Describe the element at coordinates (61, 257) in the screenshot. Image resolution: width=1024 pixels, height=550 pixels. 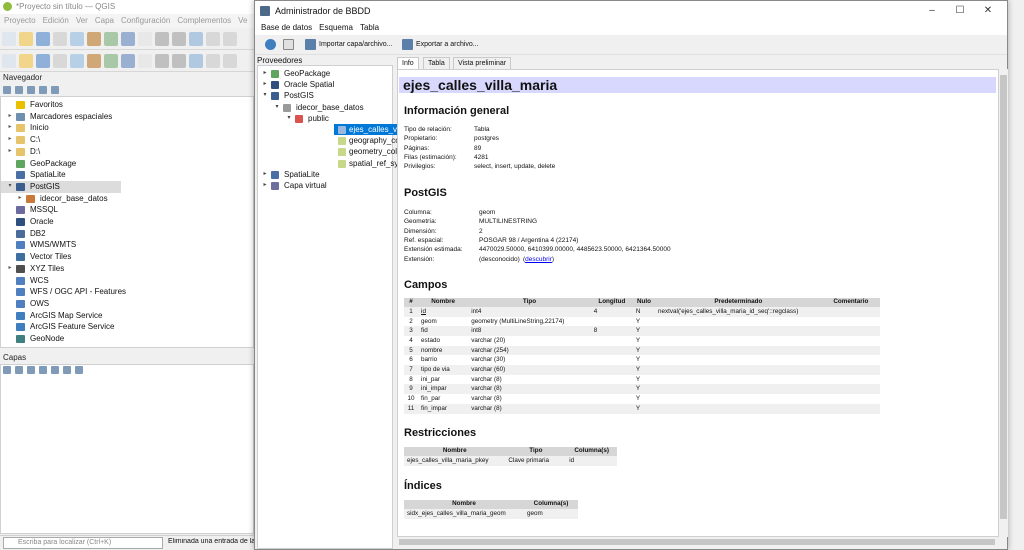
I see `navigator-item: Vector Tiles` at that location.